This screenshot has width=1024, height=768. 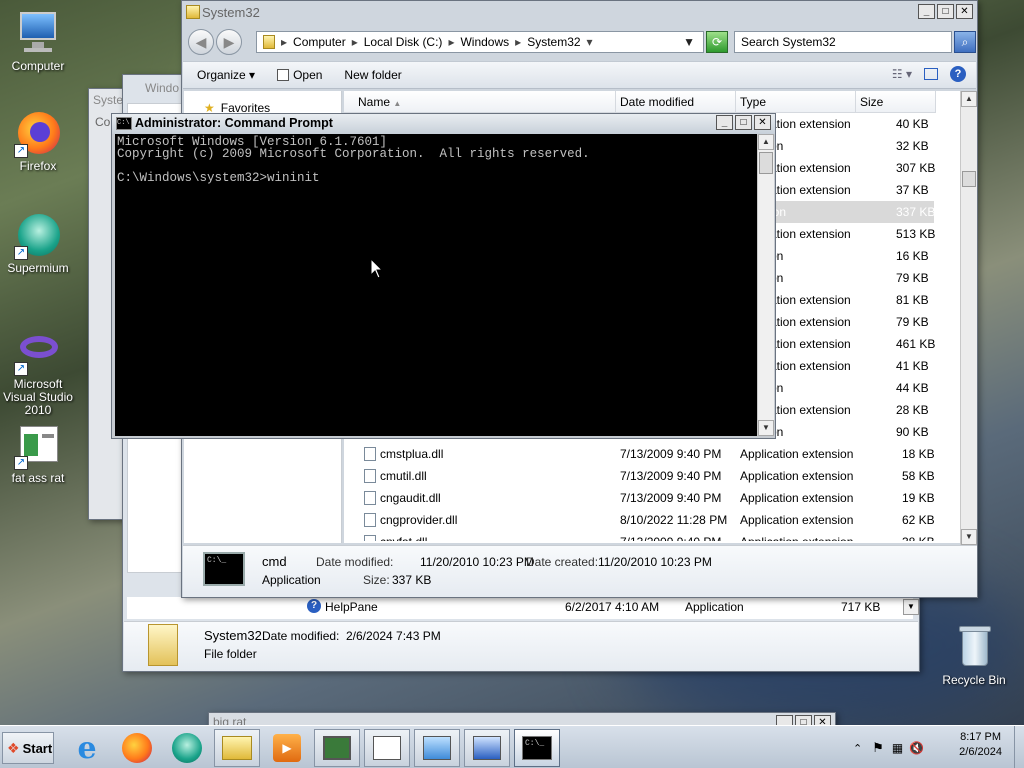 What do you see at coordinates (968, 318) in the screenshot?
I see `file-list-scrollbar: ▲ ▼` at bounding box center [968, 318].